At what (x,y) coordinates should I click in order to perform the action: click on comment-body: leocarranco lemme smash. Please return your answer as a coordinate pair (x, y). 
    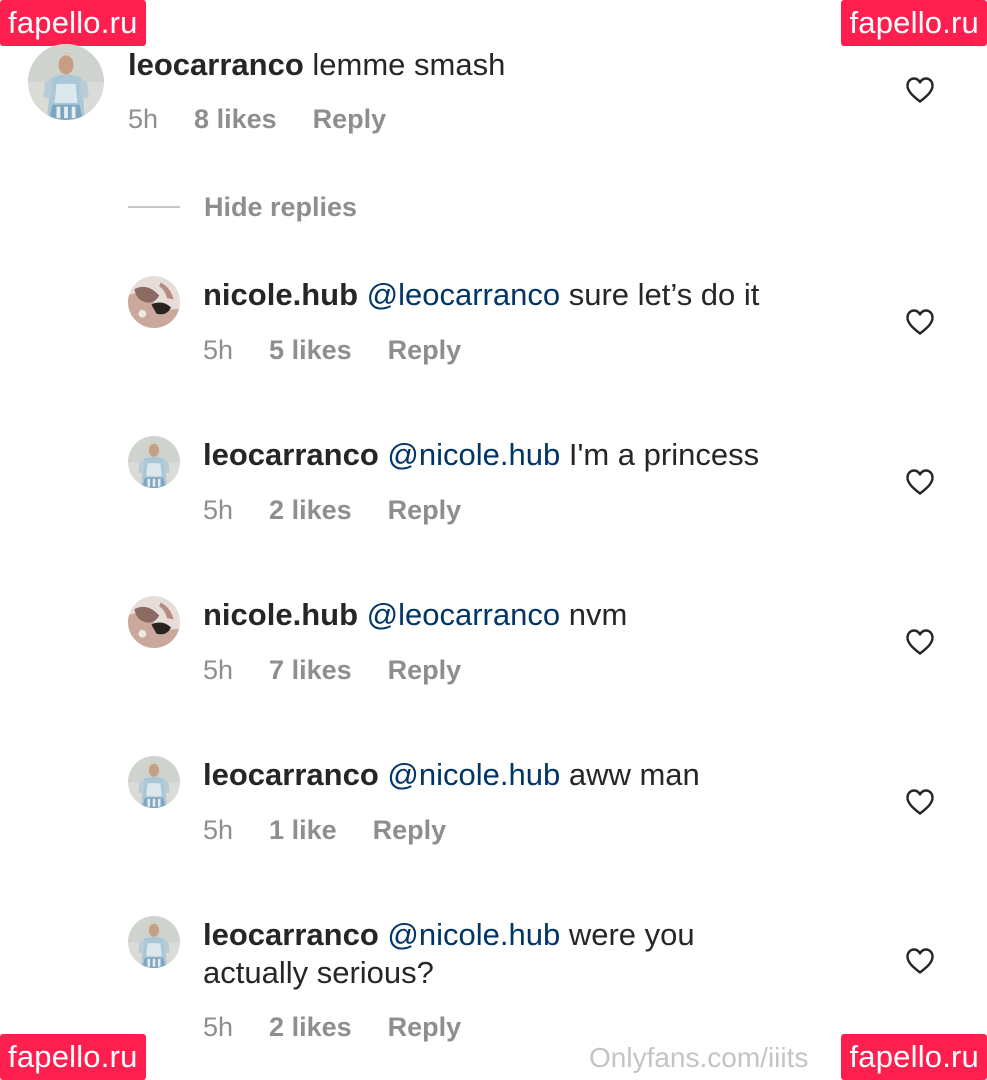
    Looking at the image, I should click on (316, 65).